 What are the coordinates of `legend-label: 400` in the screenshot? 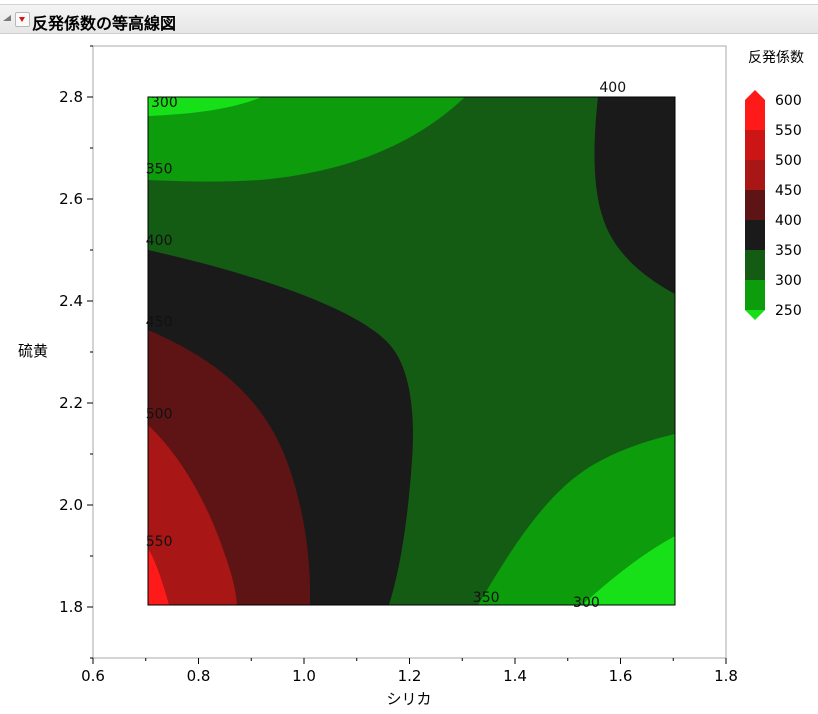 It's located at (788, 221).